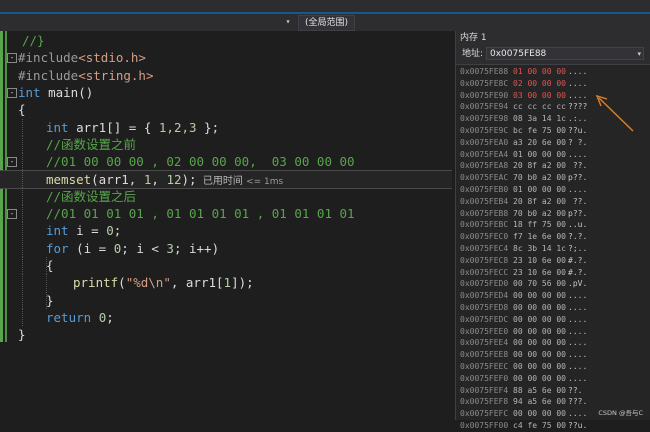 The image size is (650, 432). What do you see at coordinates (226, 92) in the screenshot?
I see `code-line: - int main()` at bounding box center [226, 92].